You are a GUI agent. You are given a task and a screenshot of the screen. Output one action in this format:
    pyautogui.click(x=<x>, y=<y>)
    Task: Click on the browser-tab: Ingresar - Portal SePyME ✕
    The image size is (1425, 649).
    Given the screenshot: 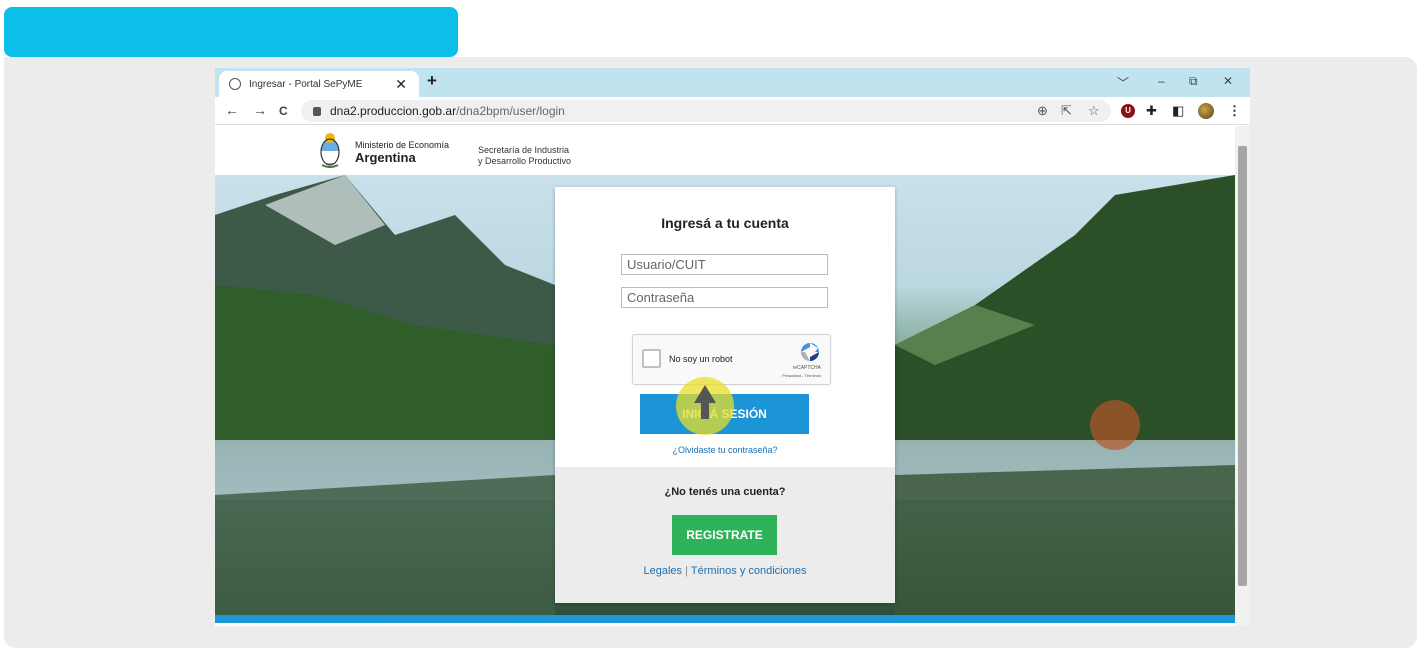 What is the action you would take?
    pyautogui.click(x=319, y=84)
    